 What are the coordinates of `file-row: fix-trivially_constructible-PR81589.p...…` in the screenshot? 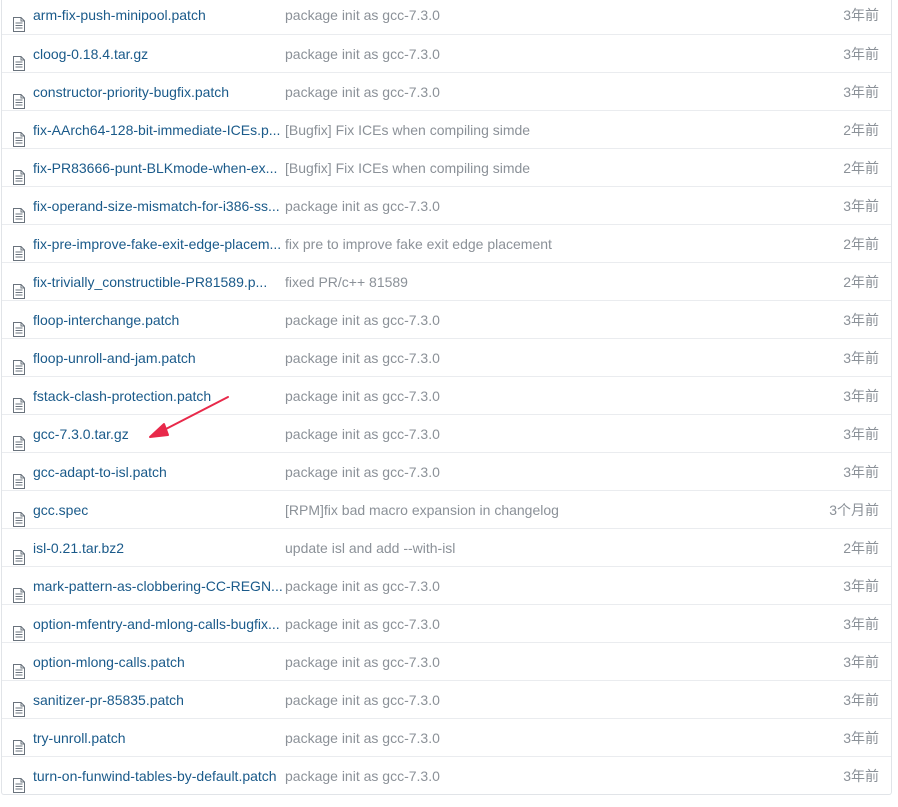 It's located at (446, 281).